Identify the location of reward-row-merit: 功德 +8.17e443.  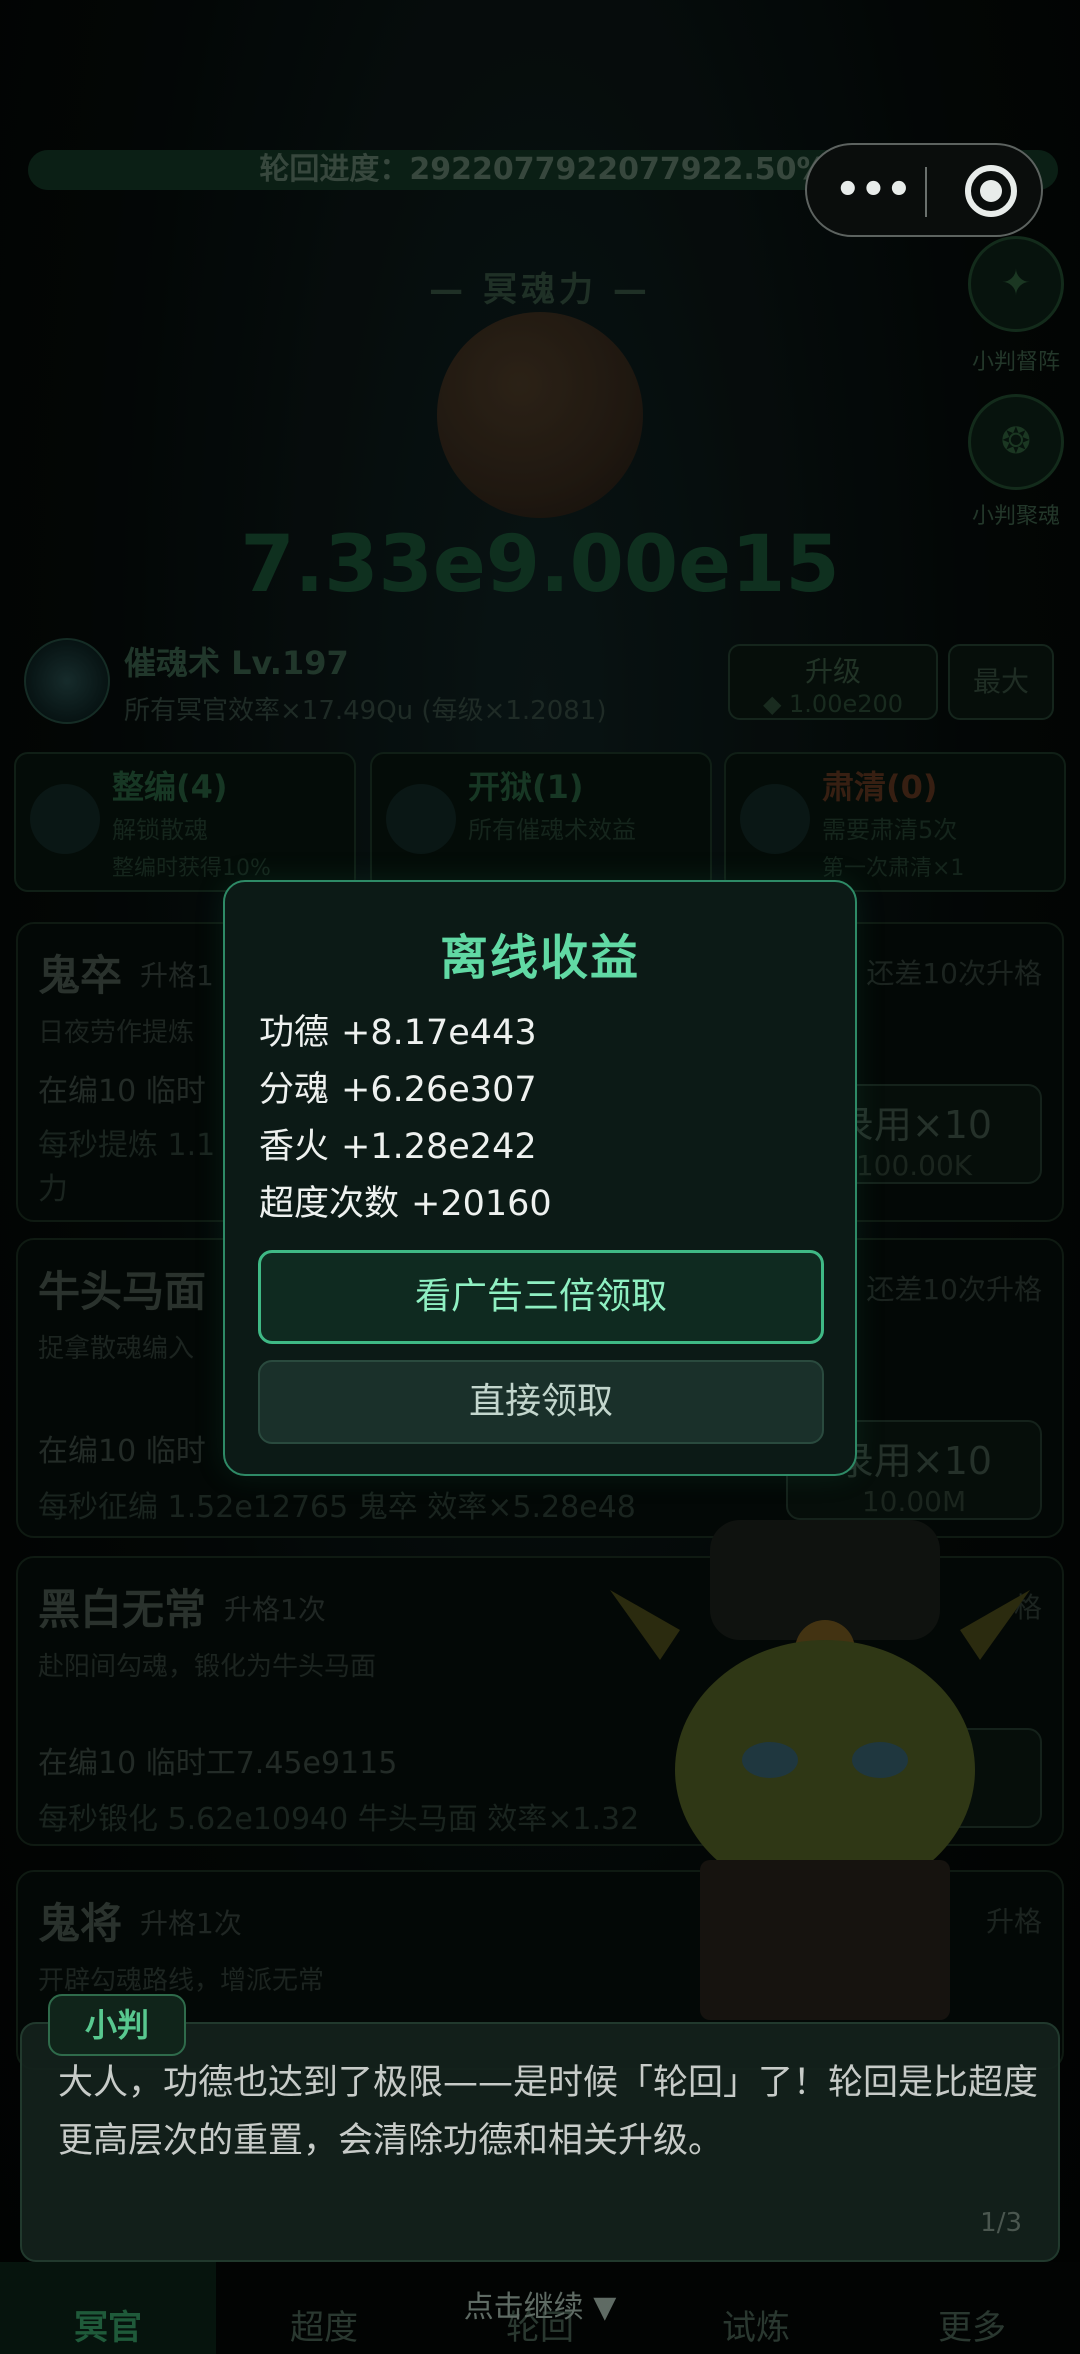
(398, 1029).